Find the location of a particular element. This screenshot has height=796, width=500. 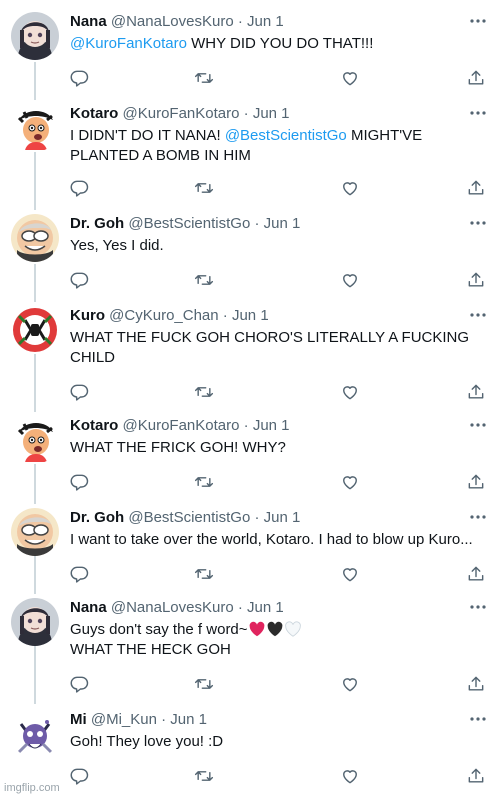

tweet-header: Mi @Mi_Kun · Jun 1 is located at coordinates (138, 720).